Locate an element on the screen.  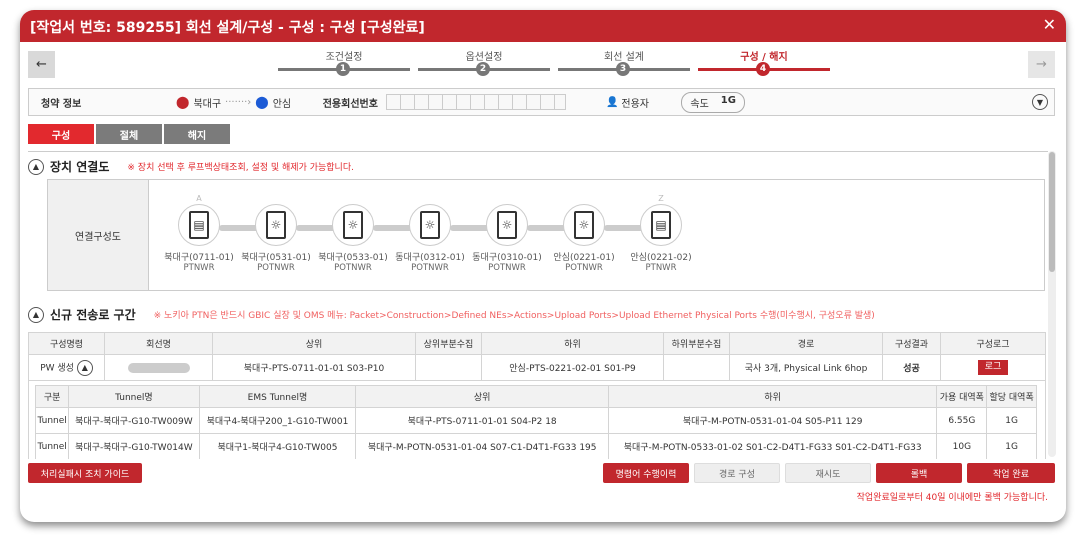
column-header: 하위부분수집 is located at coordinates (696, 343).